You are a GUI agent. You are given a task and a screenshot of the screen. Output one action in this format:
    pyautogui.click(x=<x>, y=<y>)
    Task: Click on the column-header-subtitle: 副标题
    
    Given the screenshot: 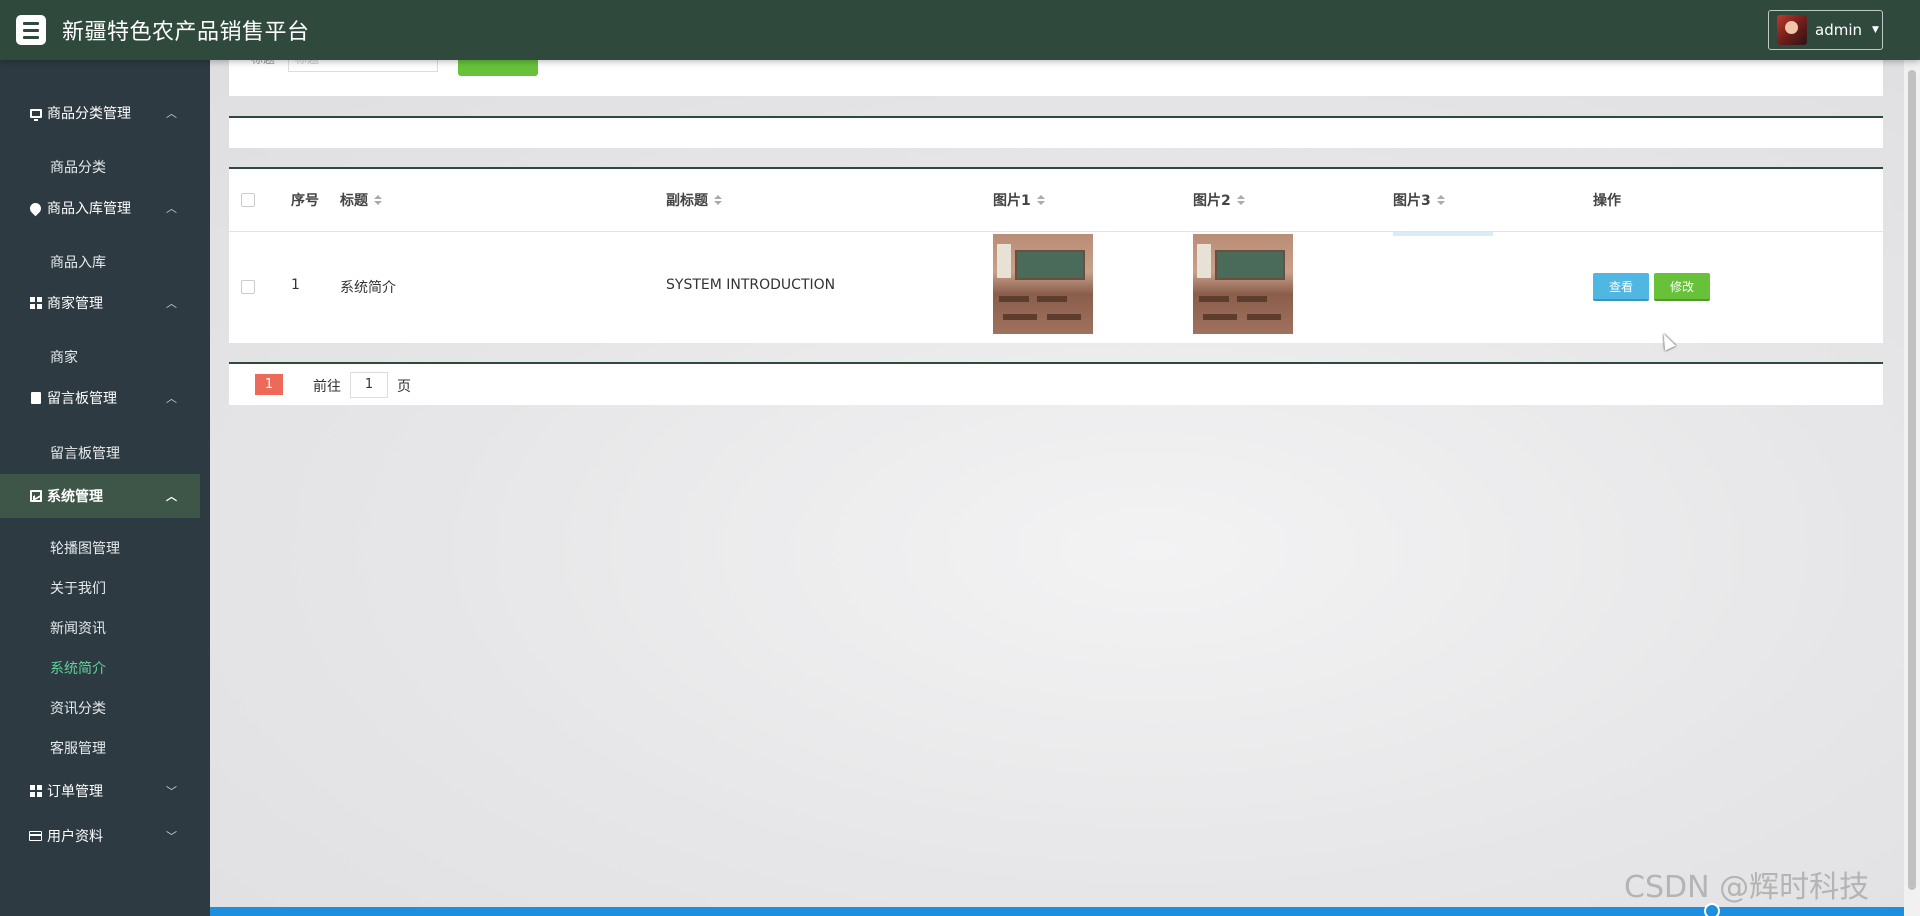 What is the action you would take?
    pyautogui.click(x=694, y=200)
    